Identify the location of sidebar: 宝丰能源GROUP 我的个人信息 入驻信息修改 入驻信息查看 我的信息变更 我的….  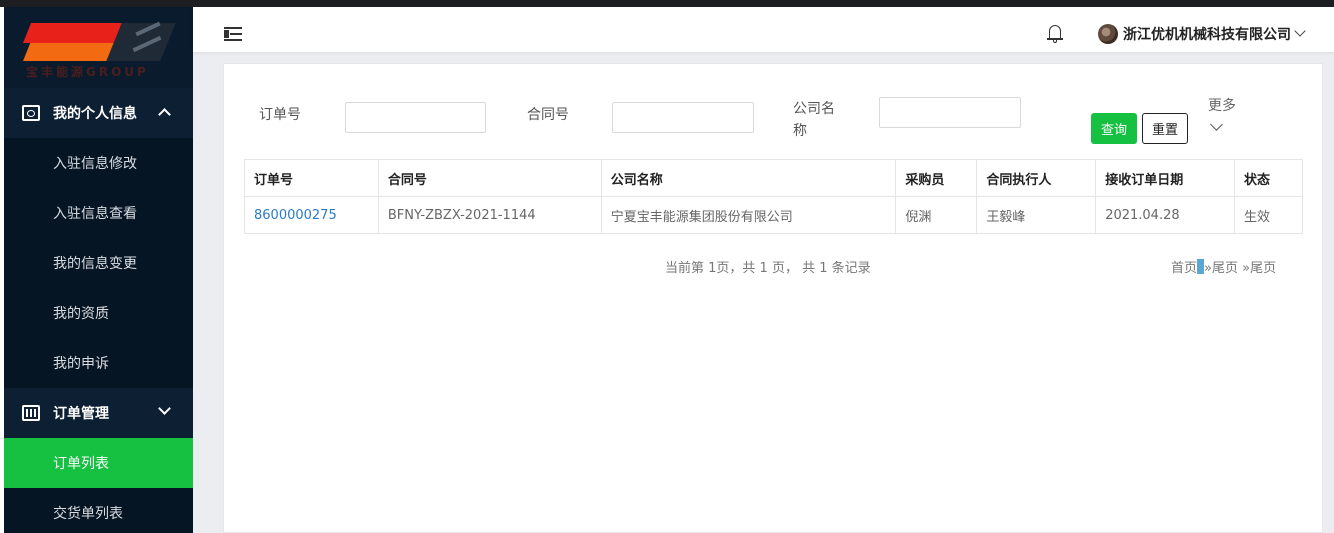
(98, 270).